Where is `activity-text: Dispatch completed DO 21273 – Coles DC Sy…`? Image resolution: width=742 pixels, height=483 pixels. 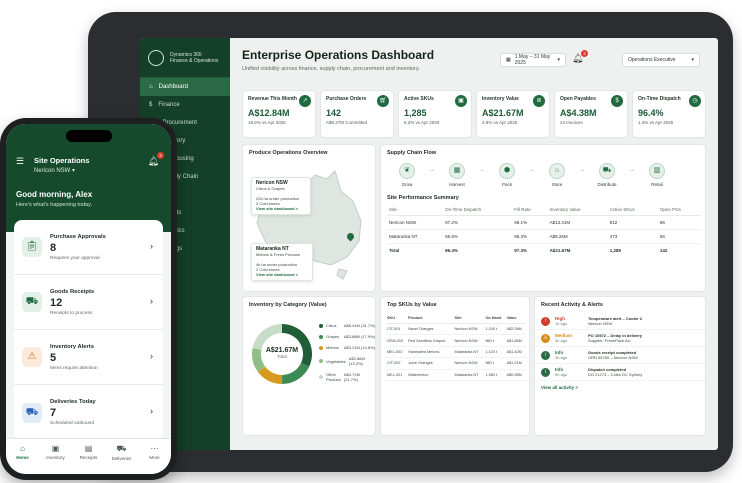
activity-text: Dispatch completed DO 21273 – Coles DC Sy… is located at coordinates (615, 372).